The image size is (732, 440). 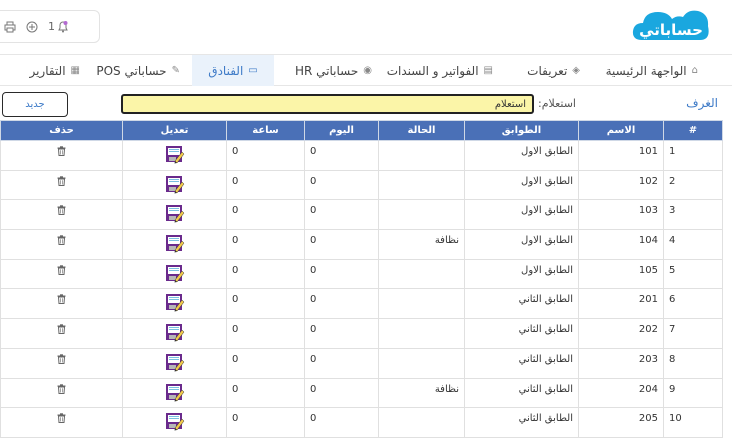 What do you see at coordinates (366, 26) in the screenshot?
I see `top-bar: 1 حساباتي` at bounding box center [366, 26].